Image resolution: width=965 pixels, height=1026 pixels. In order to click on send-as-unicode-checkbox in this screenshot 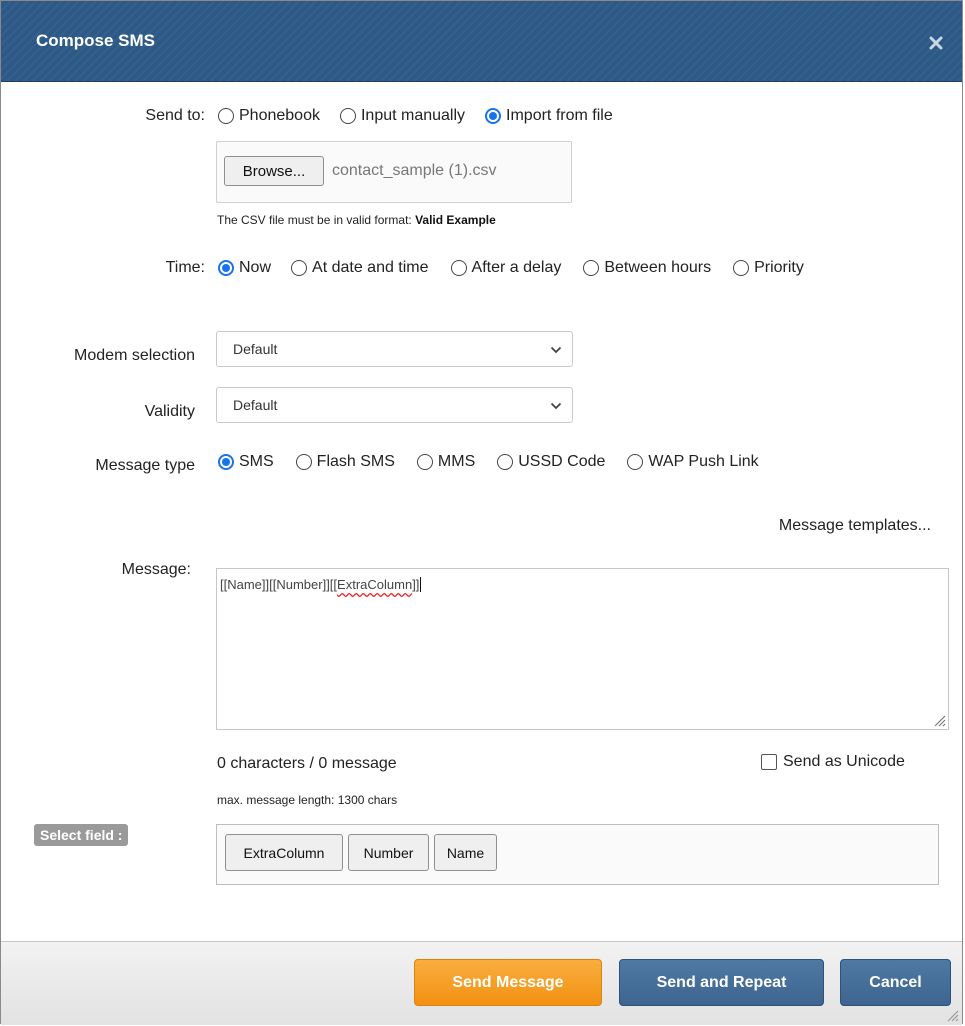, I will do `click(769, 762)`.